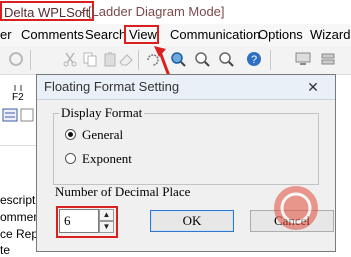  What do you see at coordinates (22, 166) in the screenshot?
I see `left-panel: F2 escriptio omment ce Rep te` at bounding box center [22, 166].